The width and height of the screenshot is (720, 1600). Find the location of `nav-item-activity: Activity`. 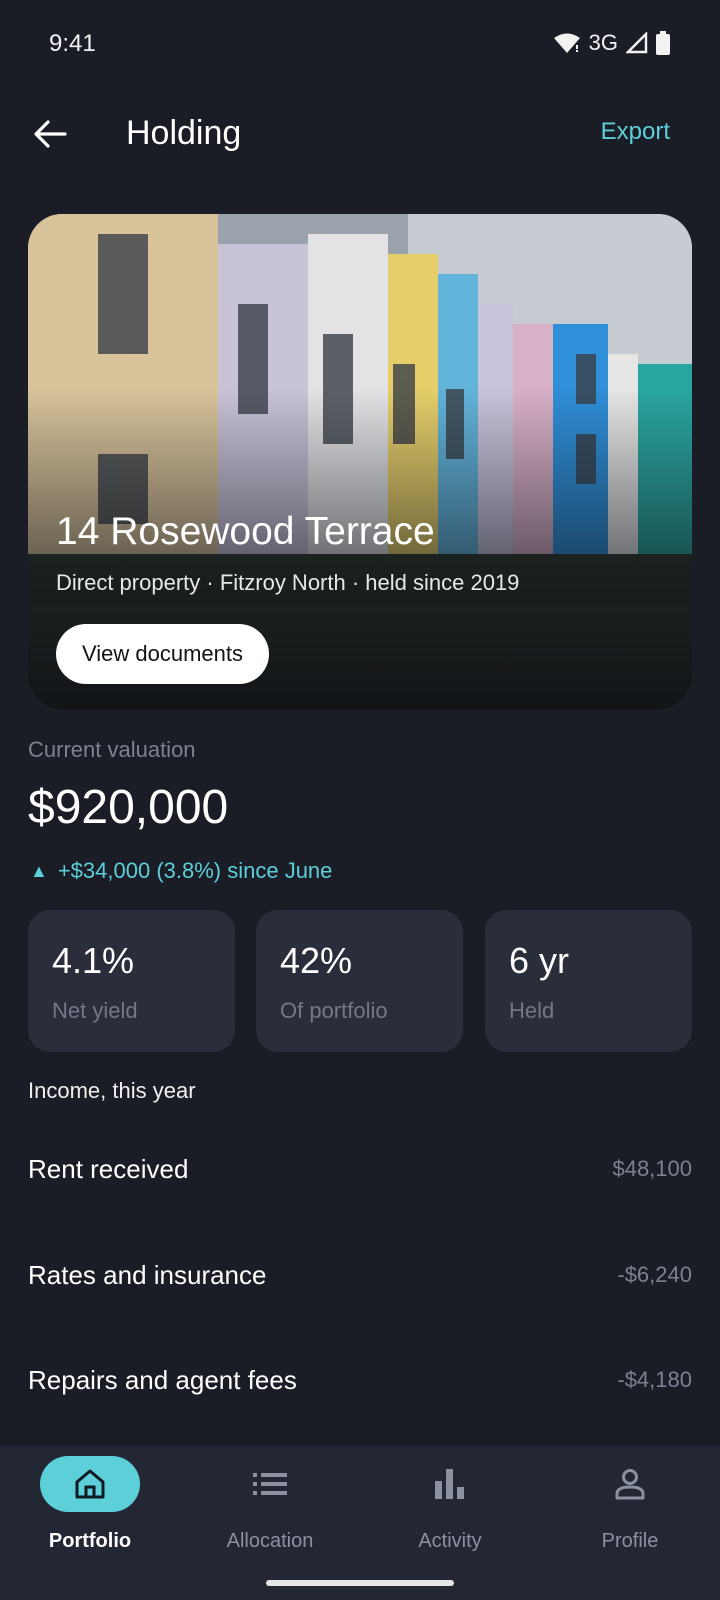

nav-item-activity: Activity is located at coordinates (450, 1506).